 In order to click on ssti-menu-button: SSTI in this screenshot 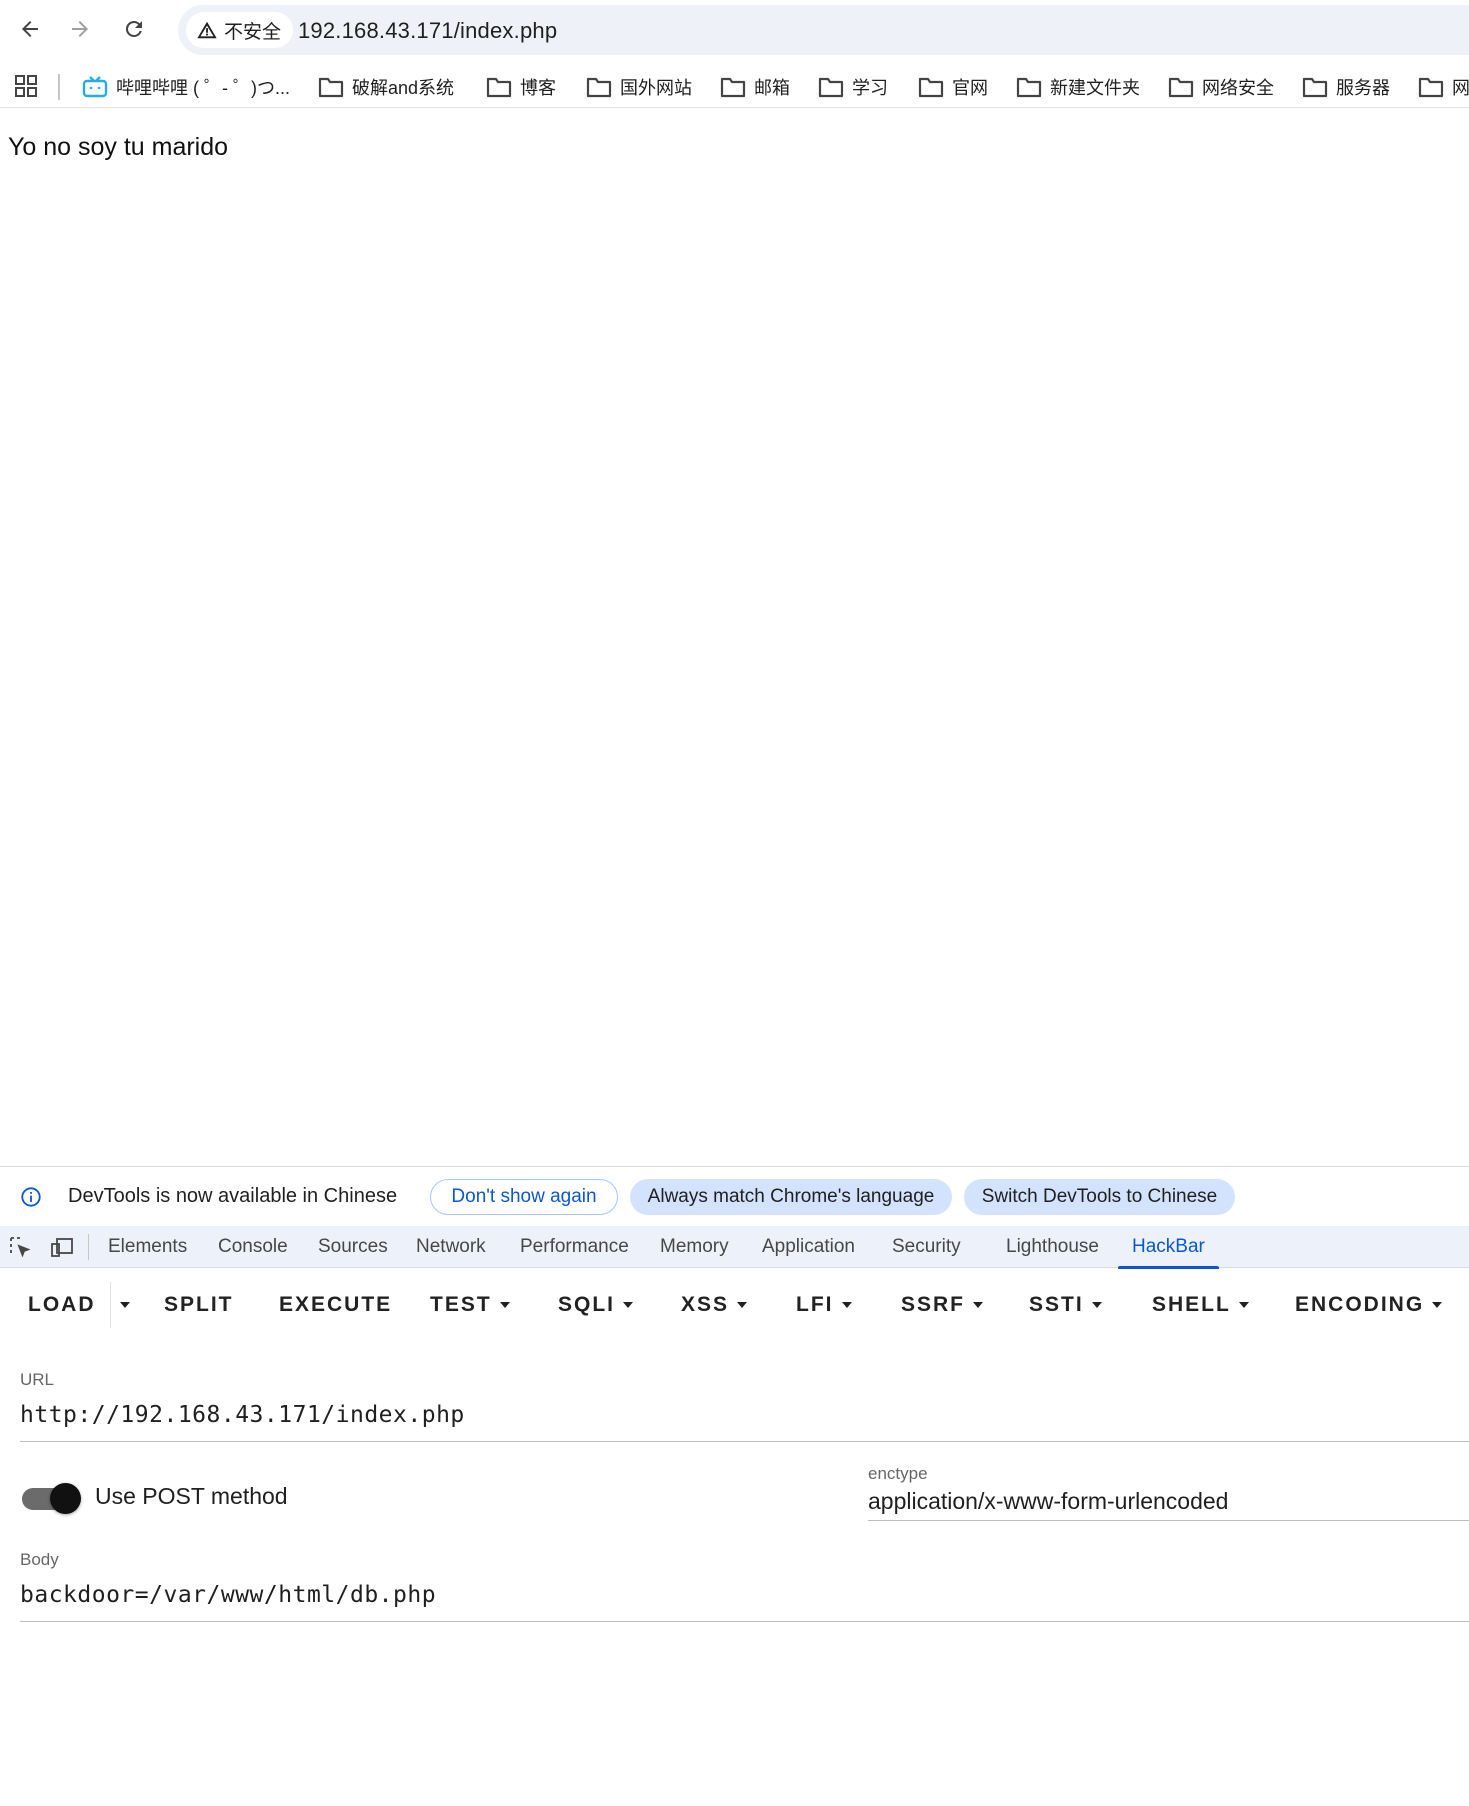, I will do `click(1065, 1305)`.